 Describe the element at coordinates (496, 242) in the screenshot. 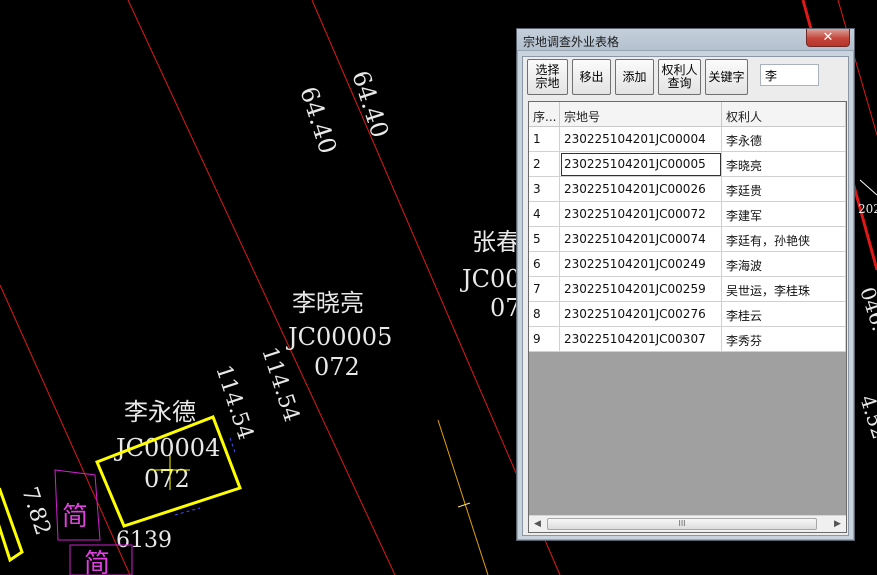

I see `parcel-owner: 张春` at that location.